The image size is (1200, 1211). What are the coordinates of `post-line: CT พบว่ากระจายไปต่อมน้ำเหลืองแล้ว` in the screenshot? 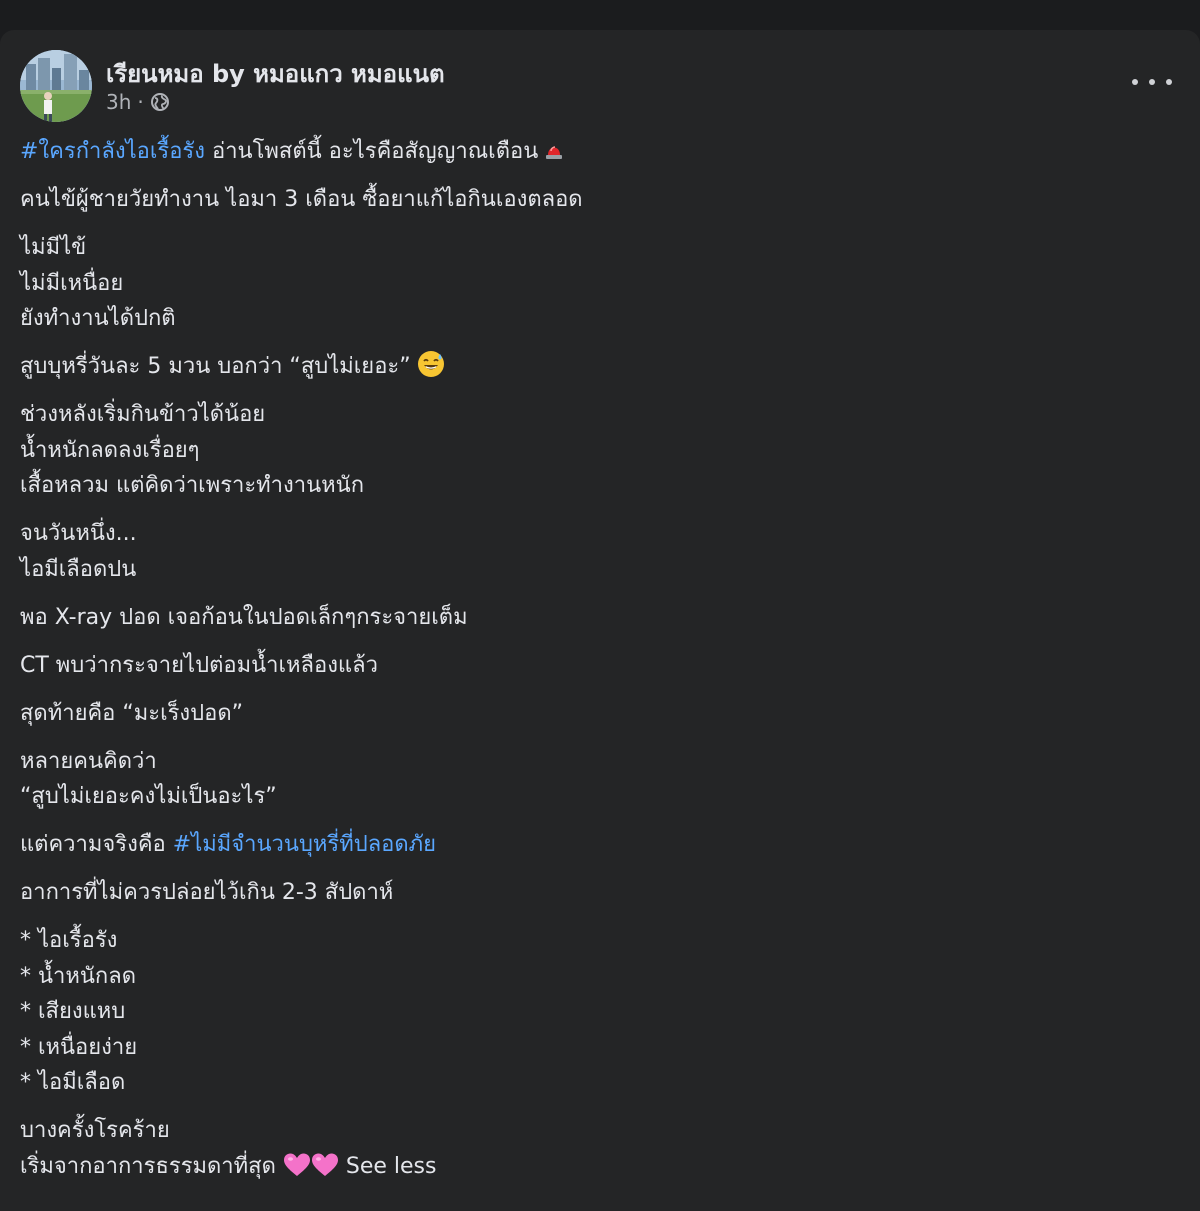 It's located at (590, 666).